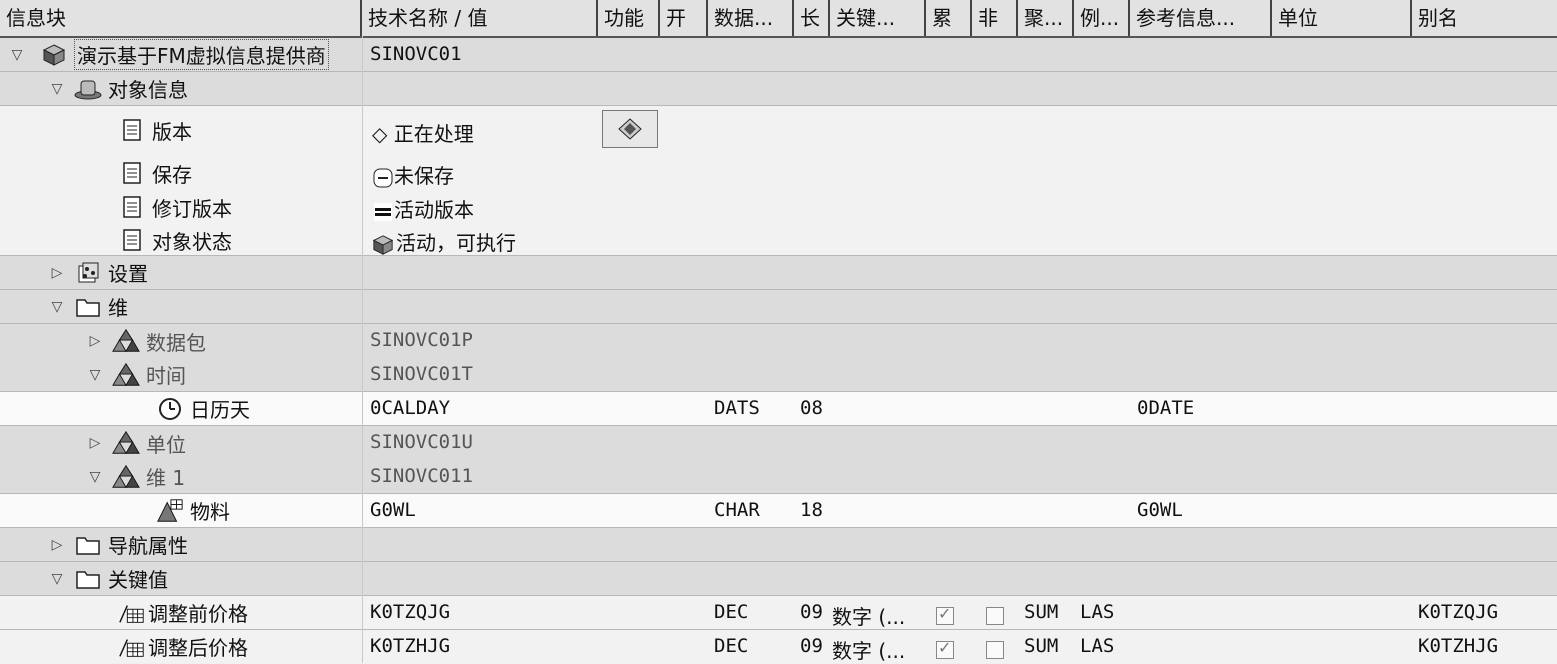 The height and width of the screenshot is (664, 1557). Describe the element at coordinates (778, 240) in the screenshot. I see `tree-row-object-status: 对象状态 活动，可执行` at that location.